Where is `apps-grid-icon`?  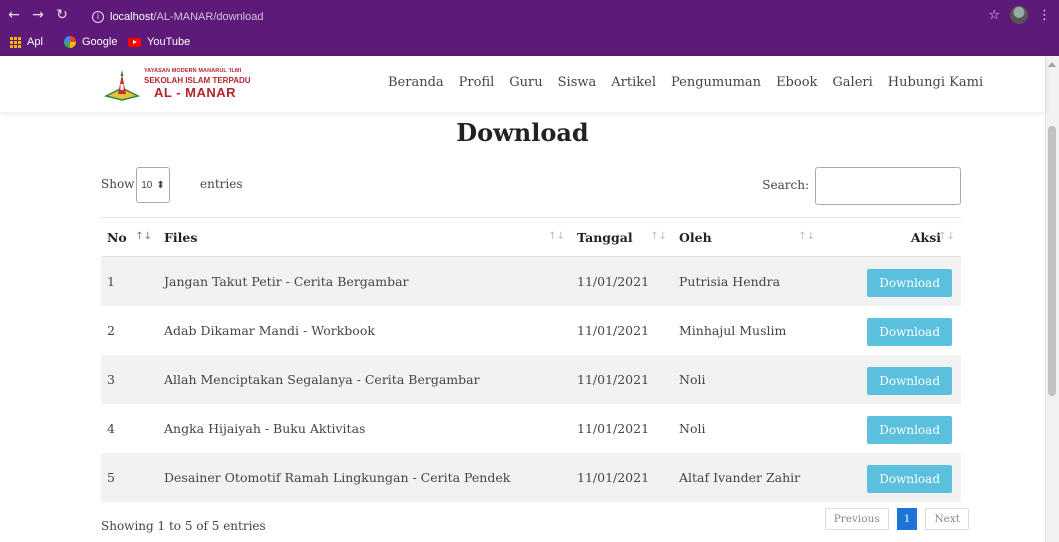
apps-grid-icon is located at coordinates (15, 42).